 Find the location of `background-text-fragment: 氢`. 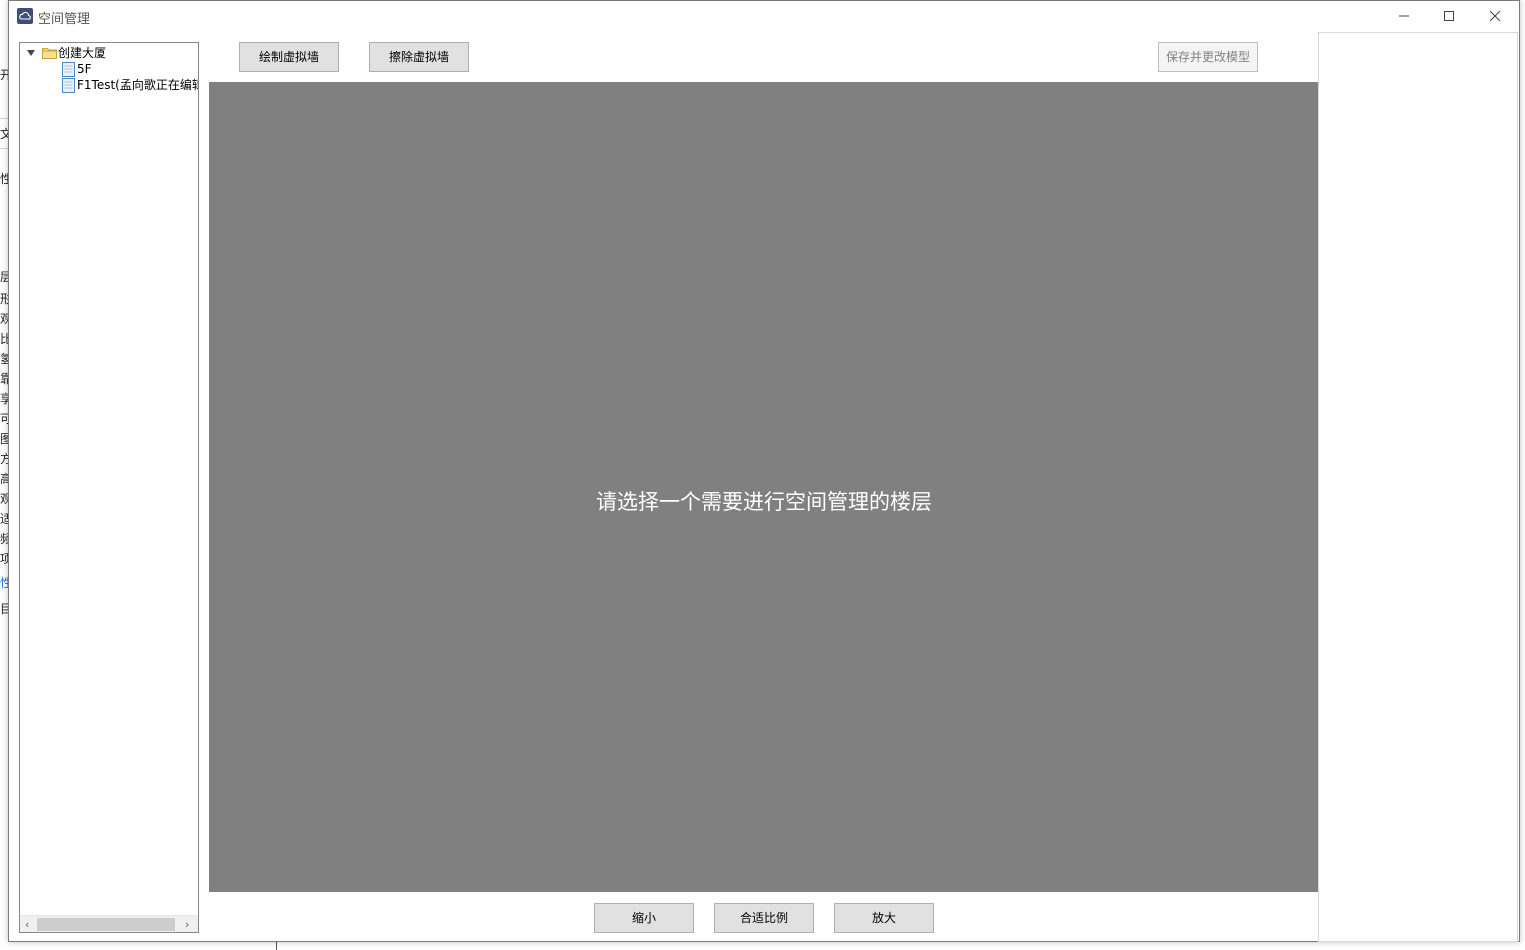

background-text-fragment: 氢 is located at coordinates (4, 359).